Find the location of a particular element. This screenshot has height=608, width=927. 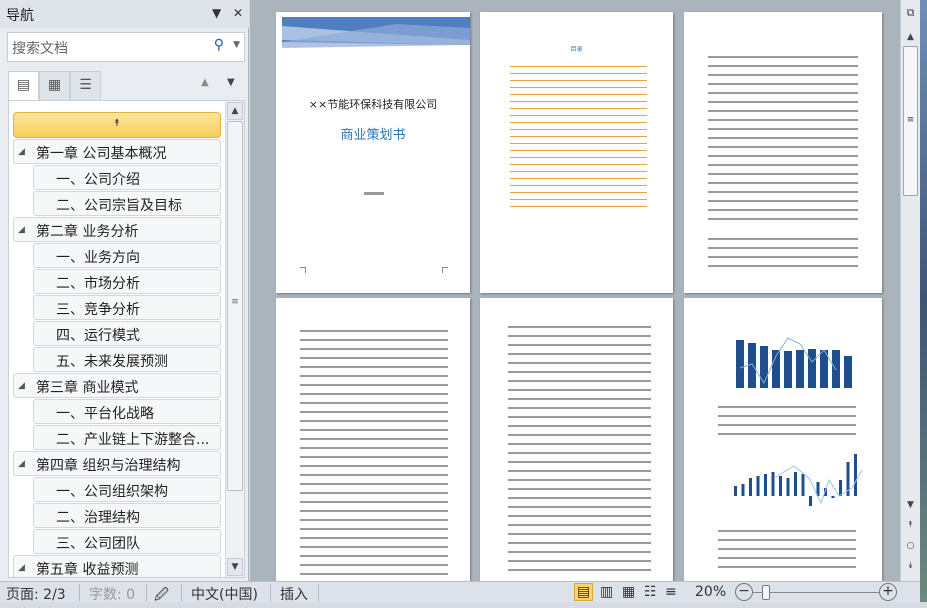

cover-banner is located at coordinates (376, 32).